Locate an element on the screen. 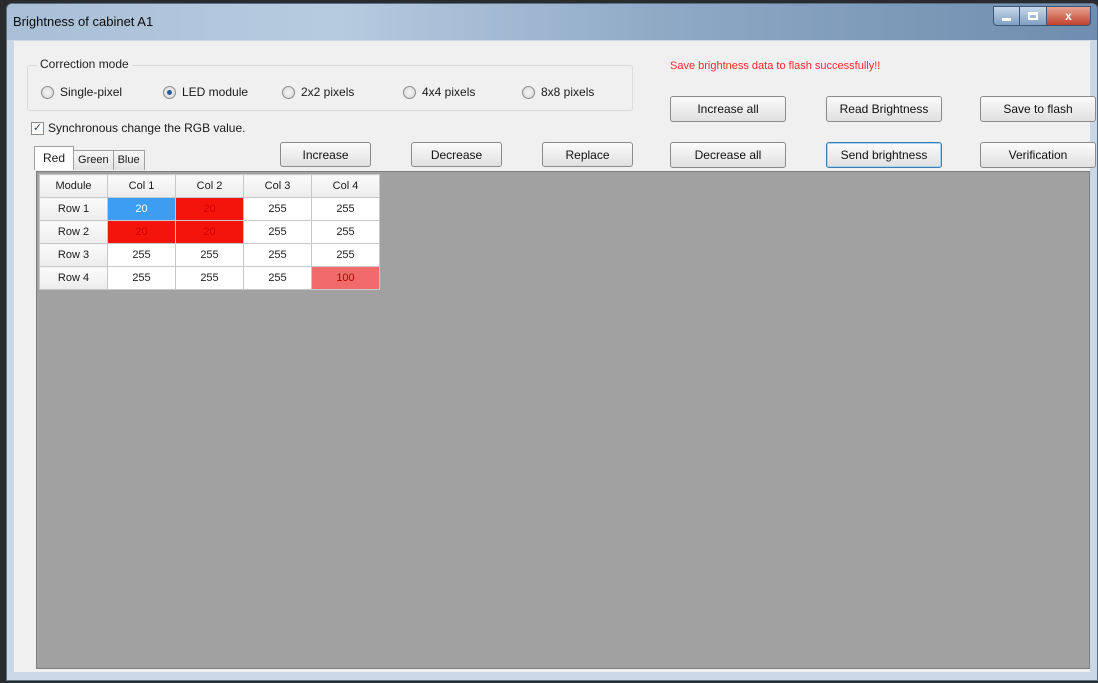 Image resolution: width=1098 pixels, height=683 pixels. verification-button: Verification is located at coordinates (1038, 155).